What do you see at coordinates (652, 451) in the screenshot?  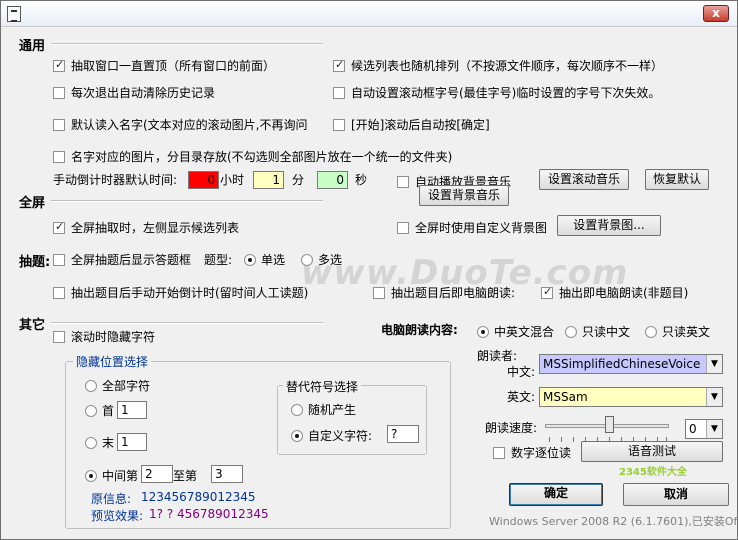 I see `voice-test-button: 语音测试` at bounding box center [652, 451].